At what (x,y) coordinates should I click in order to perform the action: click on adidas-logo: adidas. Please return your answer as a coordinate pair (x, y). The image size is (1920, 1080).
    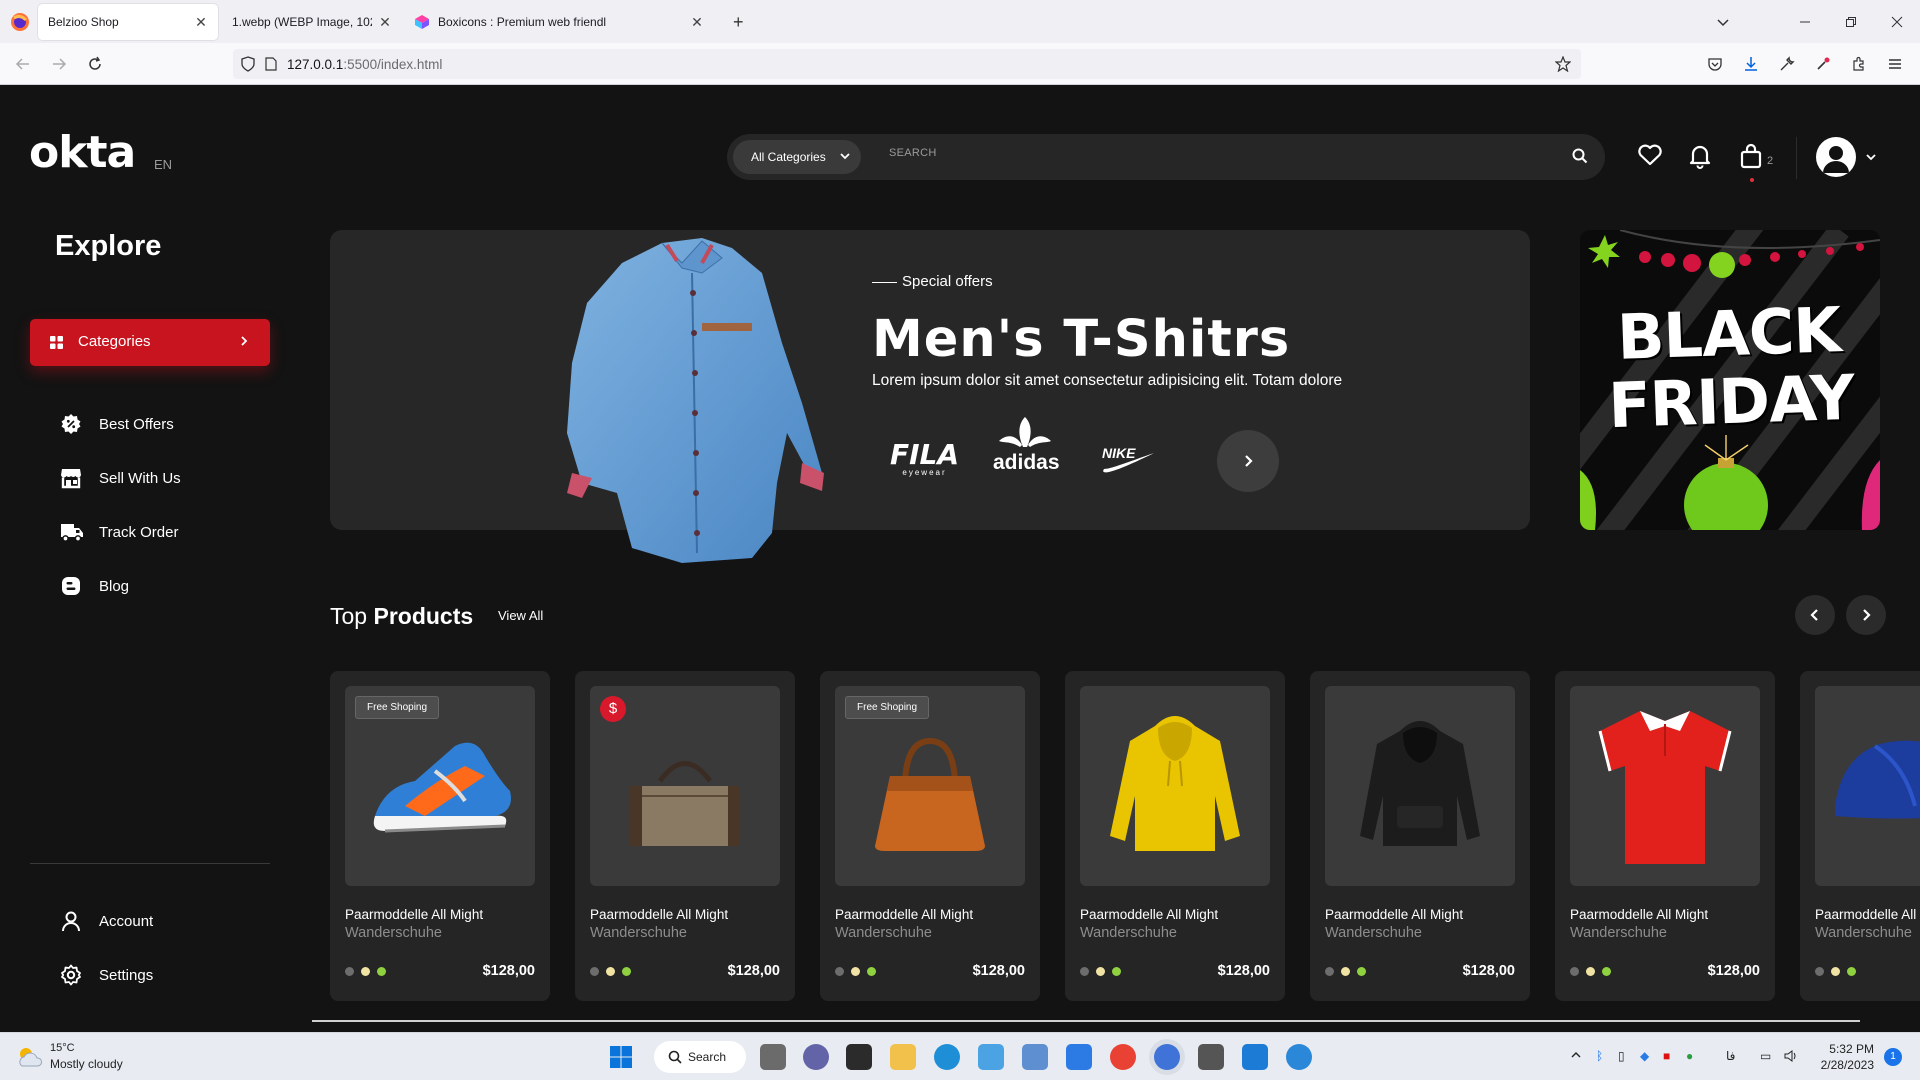
    Looking at the image, I should click on (1026, 445).